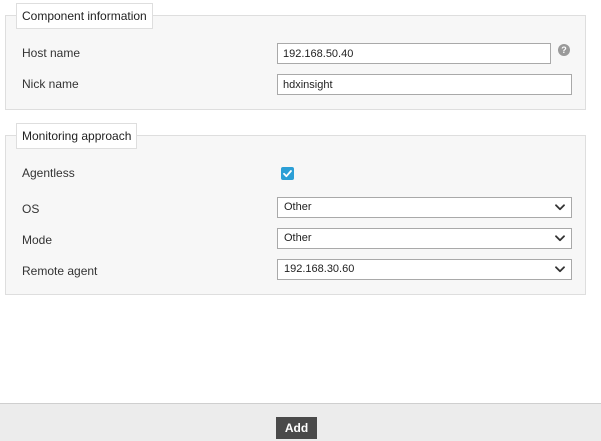 The height and width of the screenshot is (441, 601). I want to click on mode-selected-value: Other, so click(298, 238).